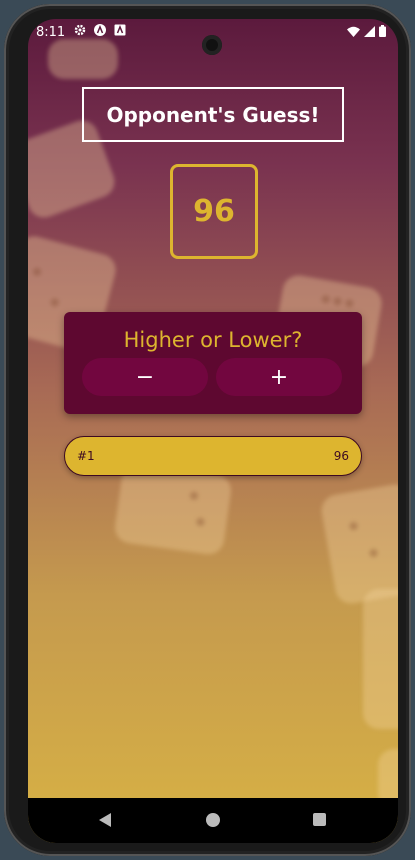 This screenshot has width=415, height=860. I want to click on guess-log-value: 96, so click(341, 456).